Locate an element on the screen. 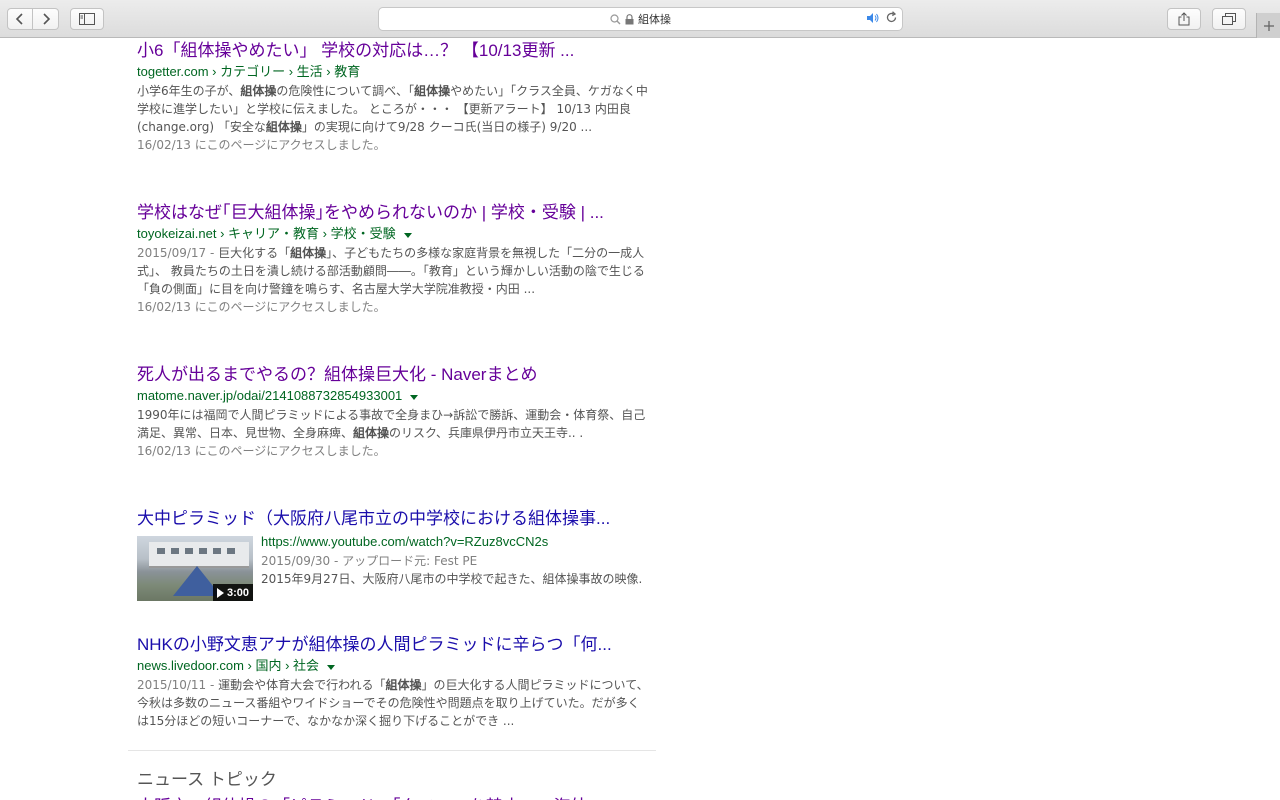 Image resolution: width=1280 pixels, height=800 pixels. back-button is located at coordinates (20, 19).